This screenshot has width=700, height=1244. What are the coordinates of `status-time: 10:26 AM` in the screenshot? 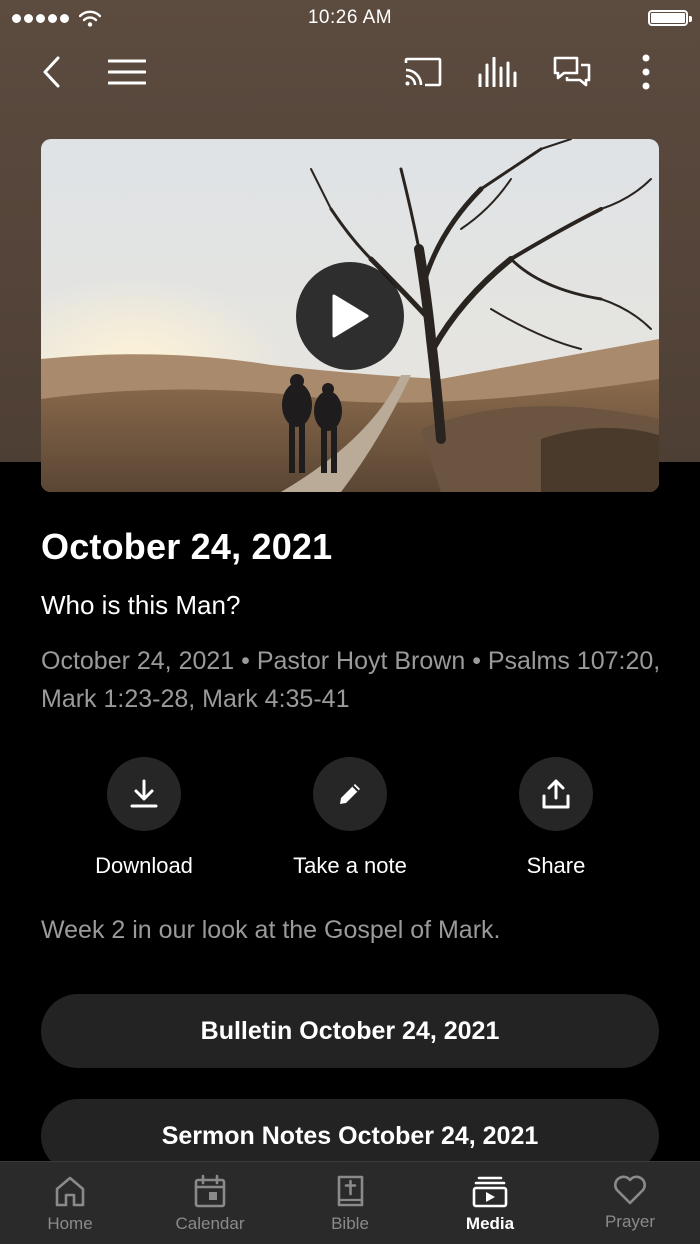 It's located at (350, 17).